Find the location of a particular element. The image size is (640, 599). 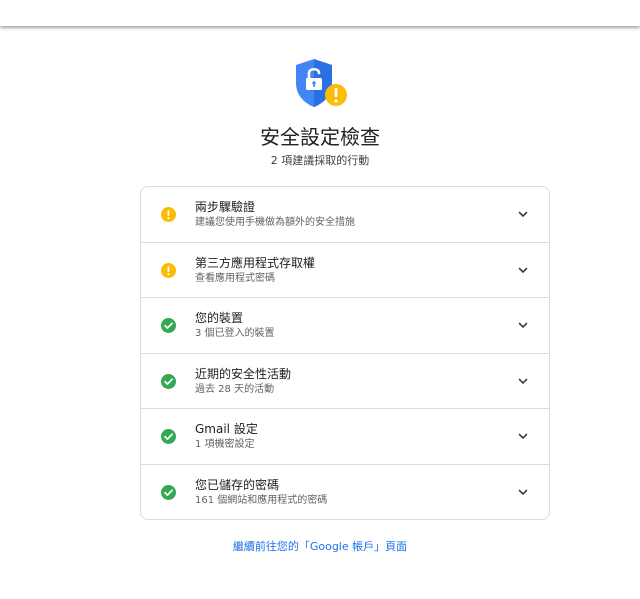

list-item-your-devices: 您的裝置 3 個已登入的裝置 is located at coordinates (345, 326).